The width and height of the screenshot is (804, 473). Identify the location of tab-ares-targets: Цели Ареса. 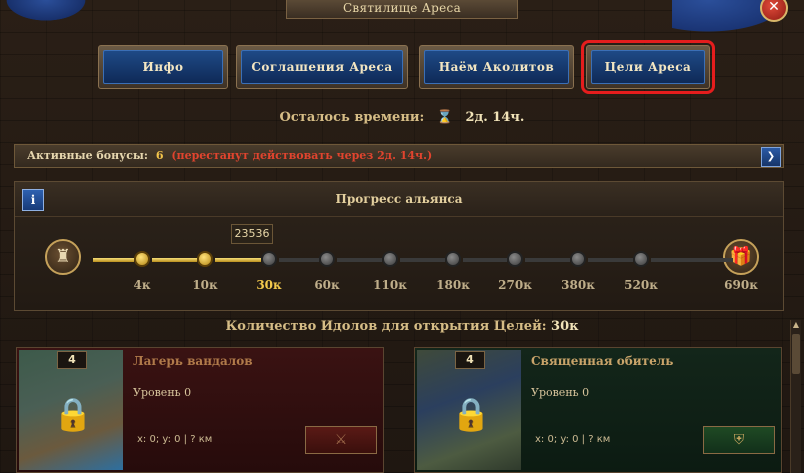
(648, 67).